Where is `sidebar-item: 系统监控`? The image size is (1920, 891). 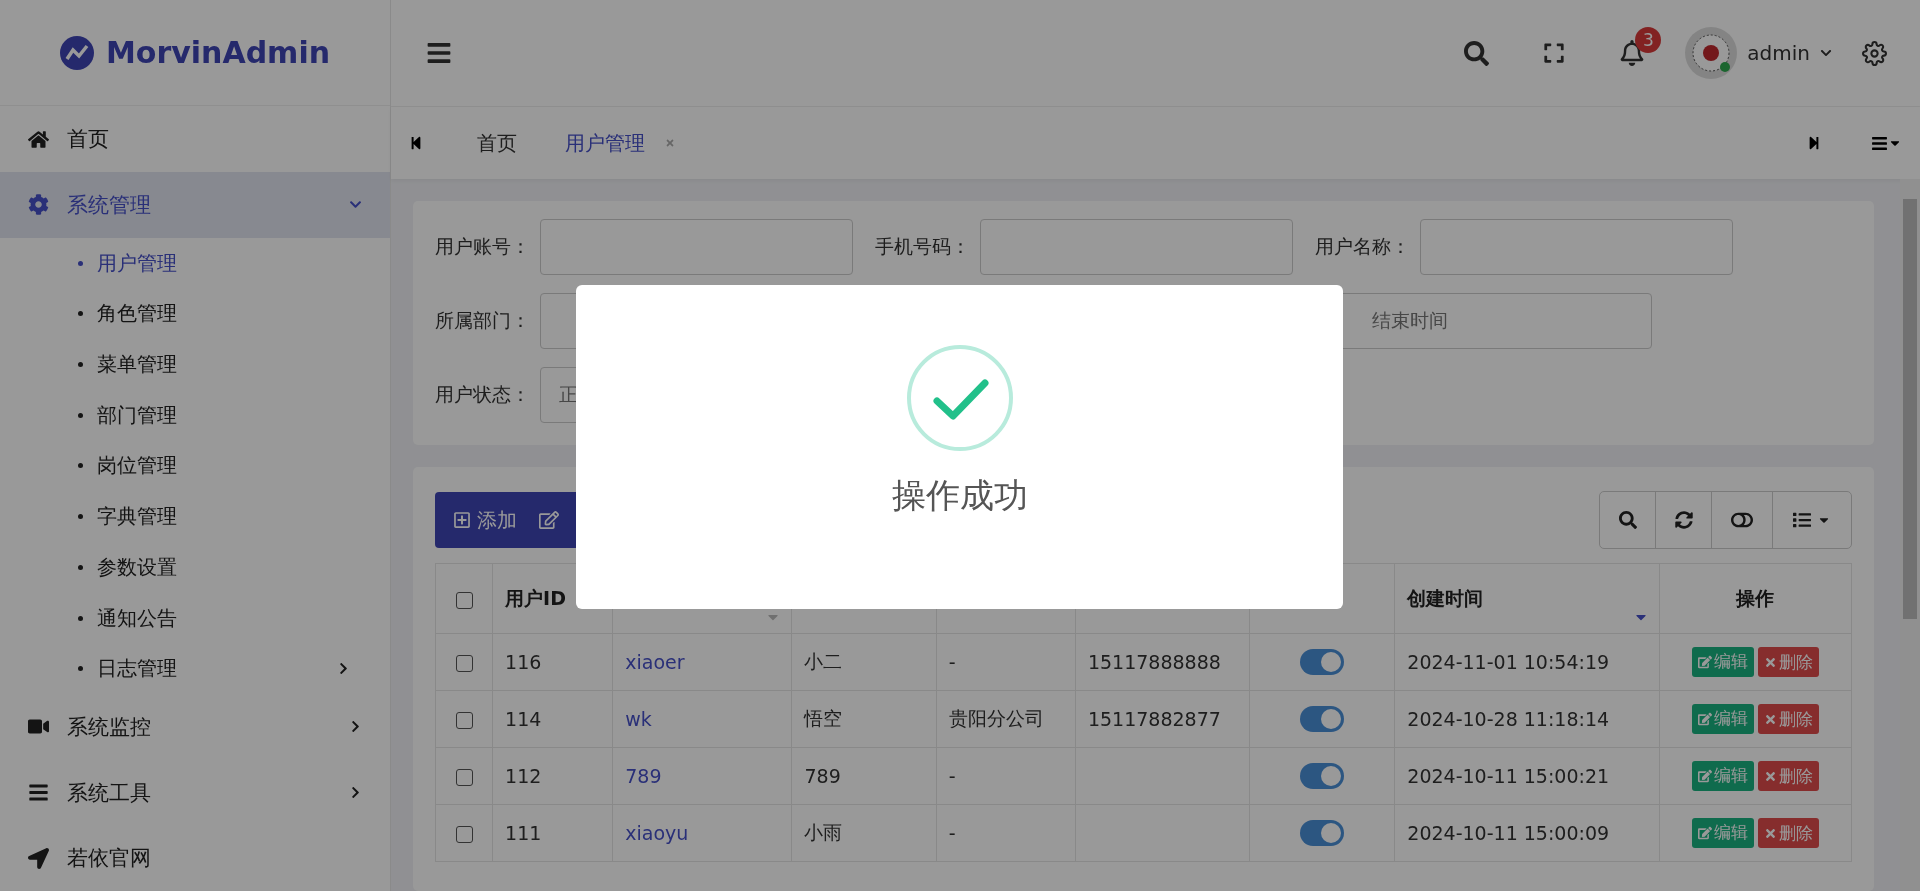
sidebar-item: 系统监控 is located at coordinates (195, 727).